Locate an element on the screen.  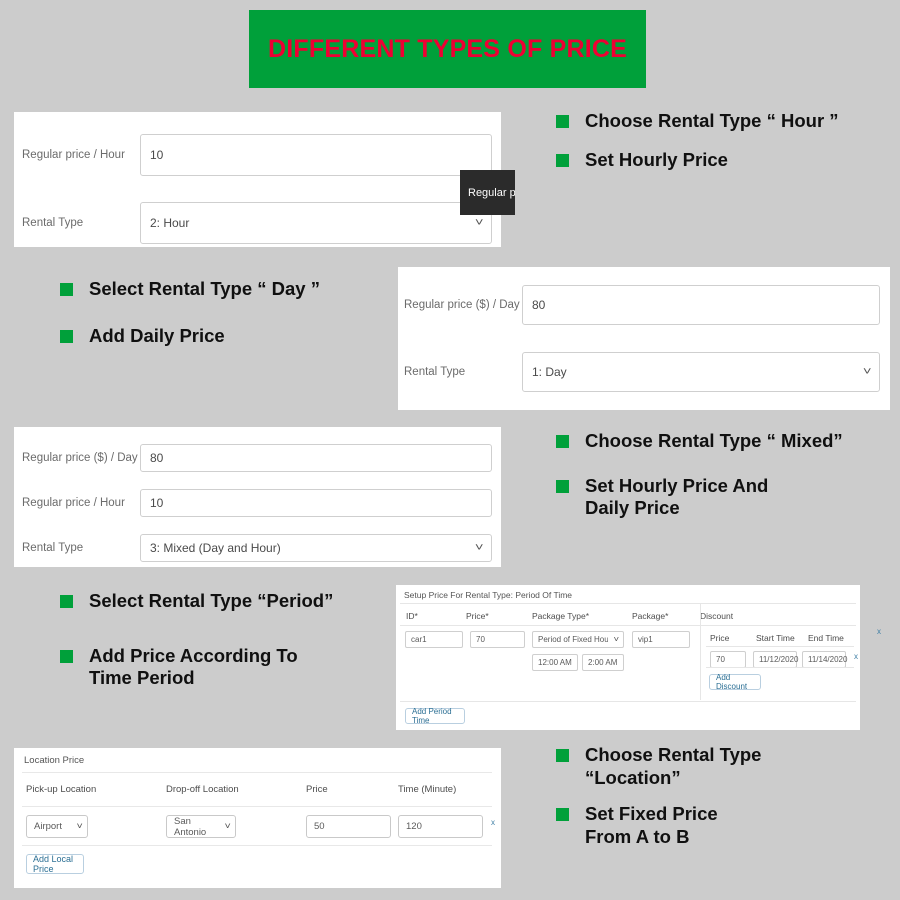
dropoff-location-select: San Antonio ˅ is located at coordinates (201, 826).